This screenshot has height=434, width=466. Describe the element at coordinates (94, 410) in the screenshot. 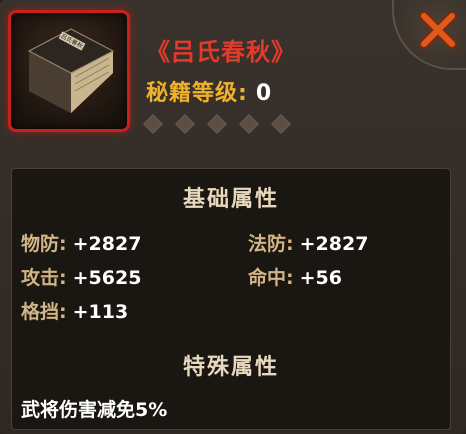

I see `special-attribute-text: 武将伤害减免5%` at that location.